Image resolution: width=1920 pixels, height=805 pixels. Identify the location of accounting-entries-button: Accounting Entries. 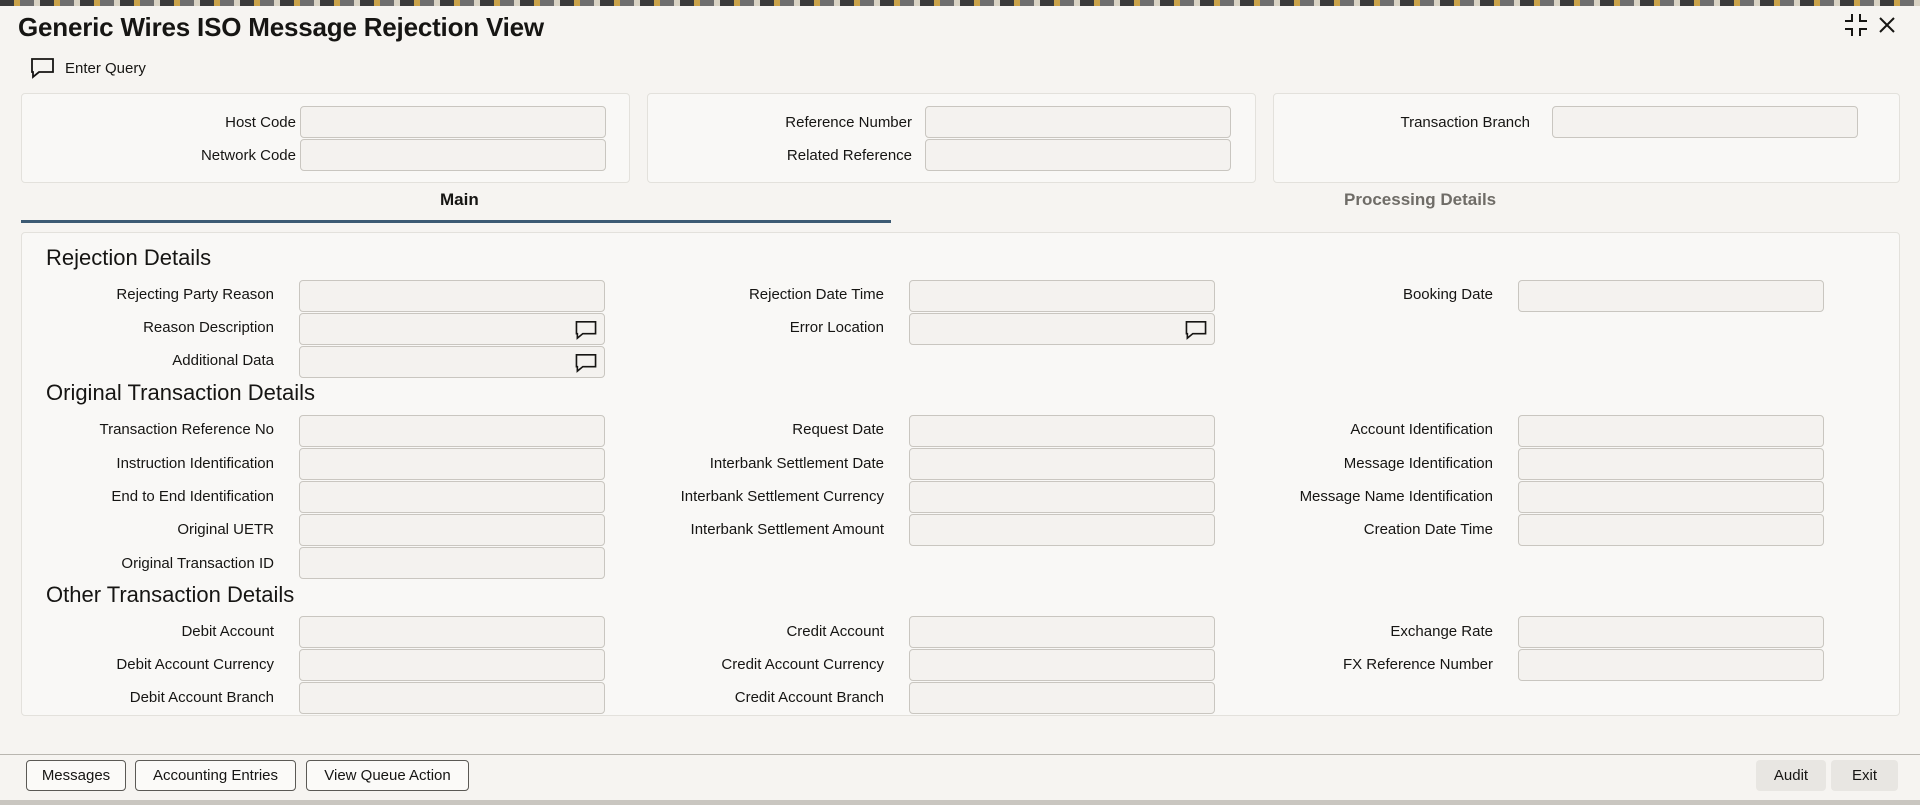
(215, 775).